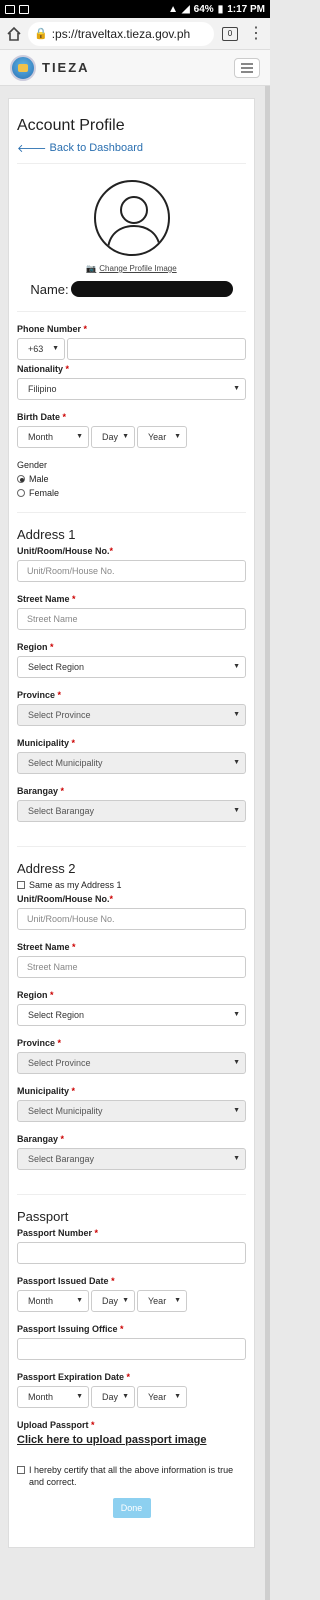  What do you see at coordinates (230, 33) in the screenshot?
I see `tab-switcher-button: 0` at bounding box center [230, 33].